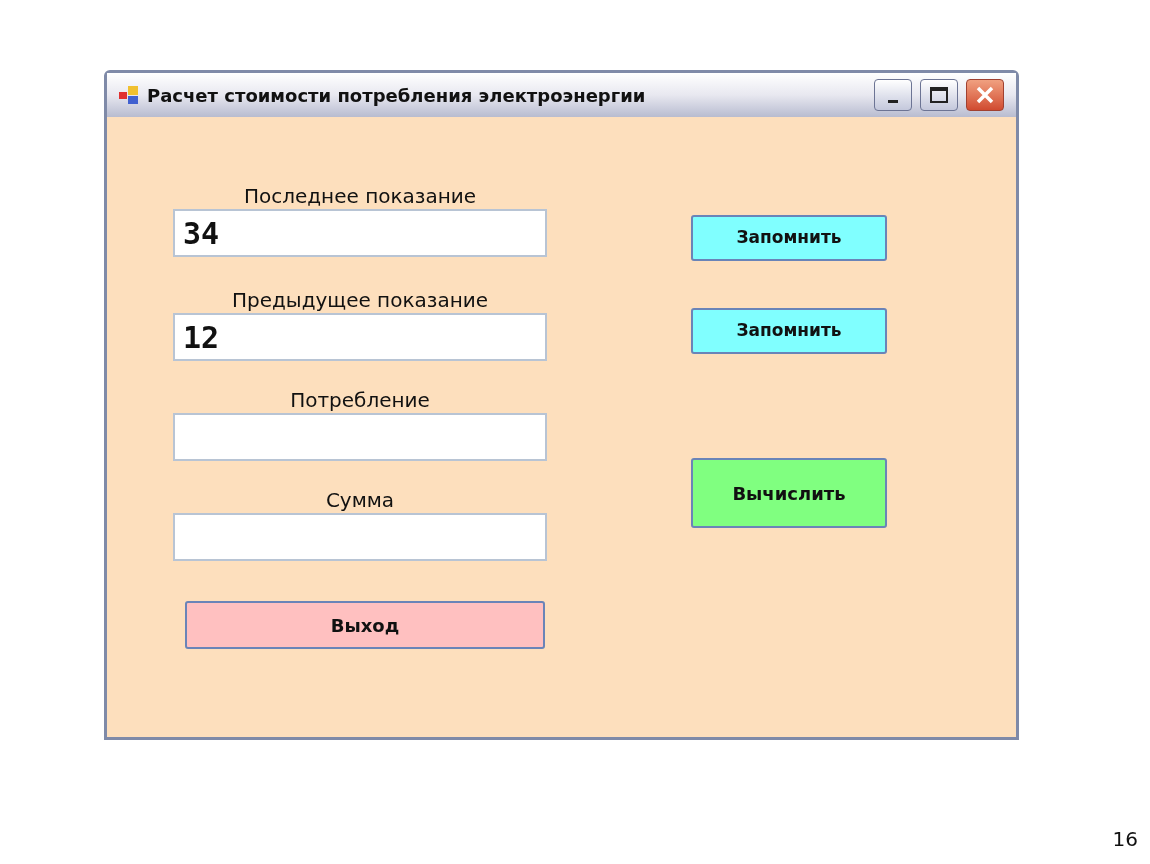 The height and width of the screenshot is (864, 1150). I want to click on slide-number: 16, so click(1125, 839).